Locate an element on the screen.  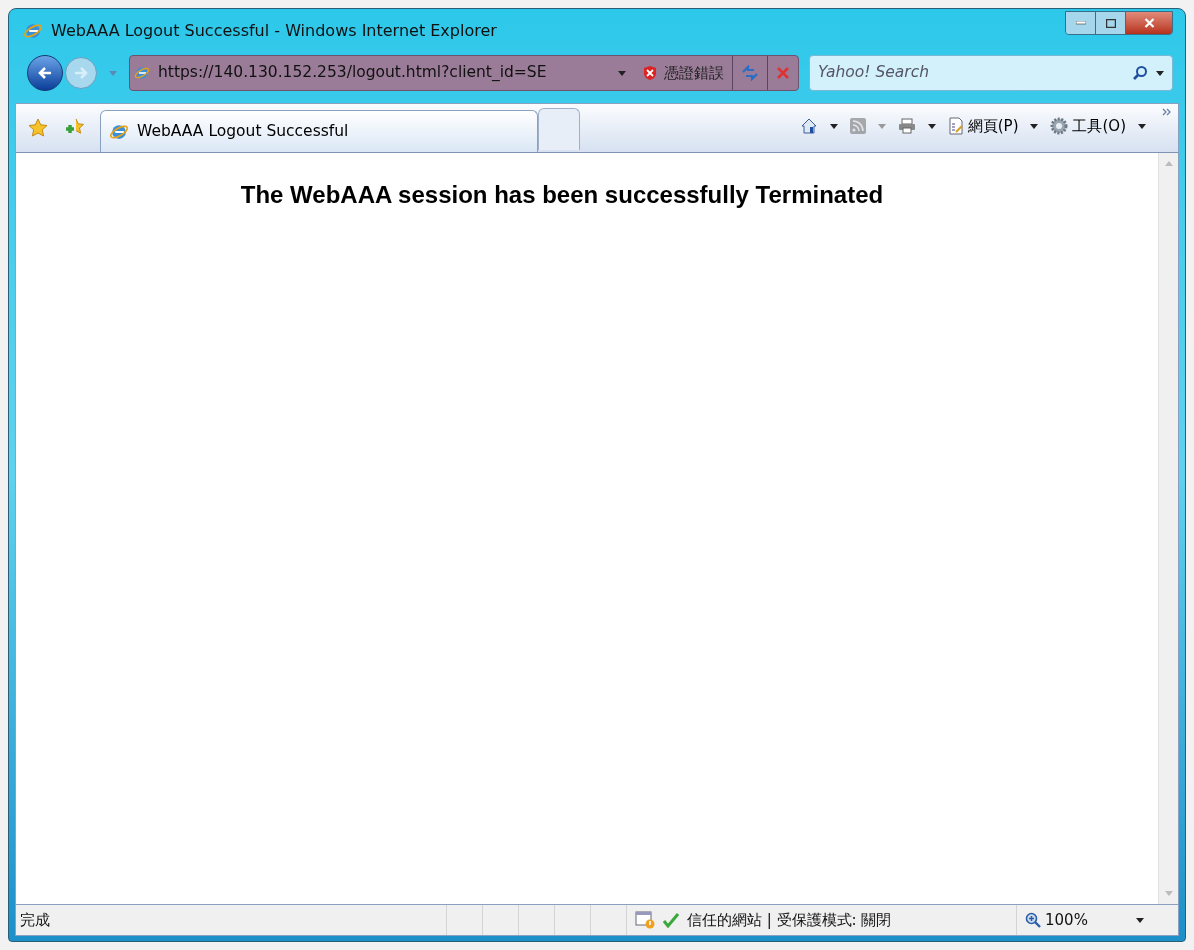
search-field: Yahoo! Search is located at coordinates (991, 73).